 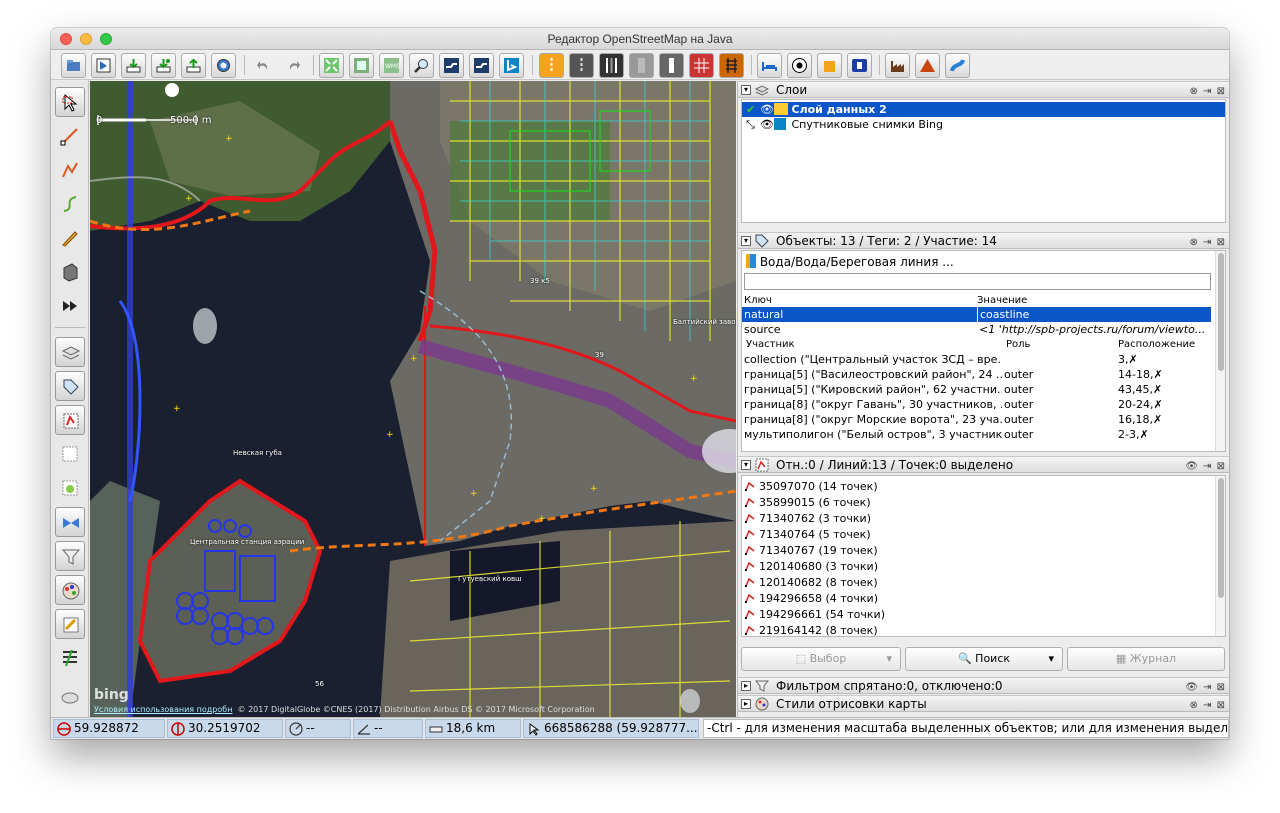 What do you see at coordinates (70, 488) in the screenshot?
I see `commands-toggle-icon` at bounding box center [70, 488].